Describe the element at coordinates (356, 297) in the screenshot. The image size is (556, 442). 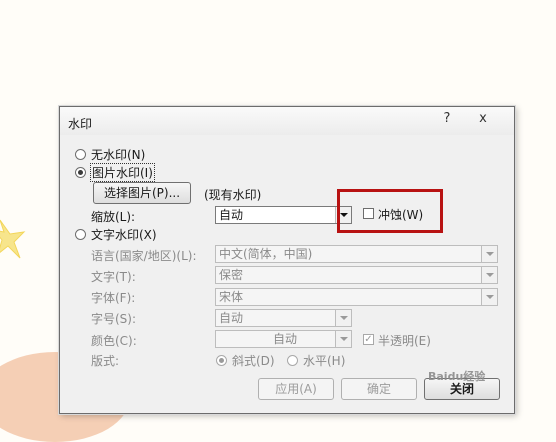
I see `font-select: 宋体` at that location.